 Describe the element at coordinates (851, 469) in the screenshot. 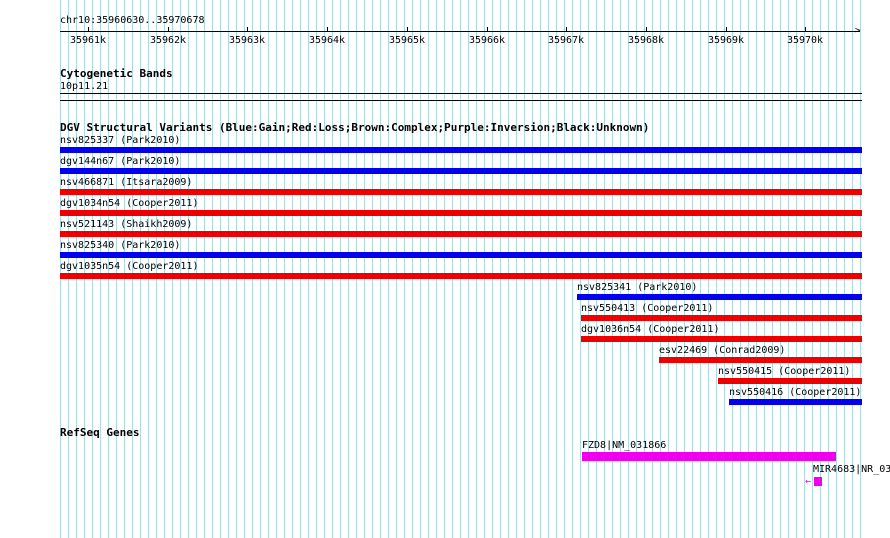

I see `gene-label-mir4683: MIR4683|NR_03` at that location.